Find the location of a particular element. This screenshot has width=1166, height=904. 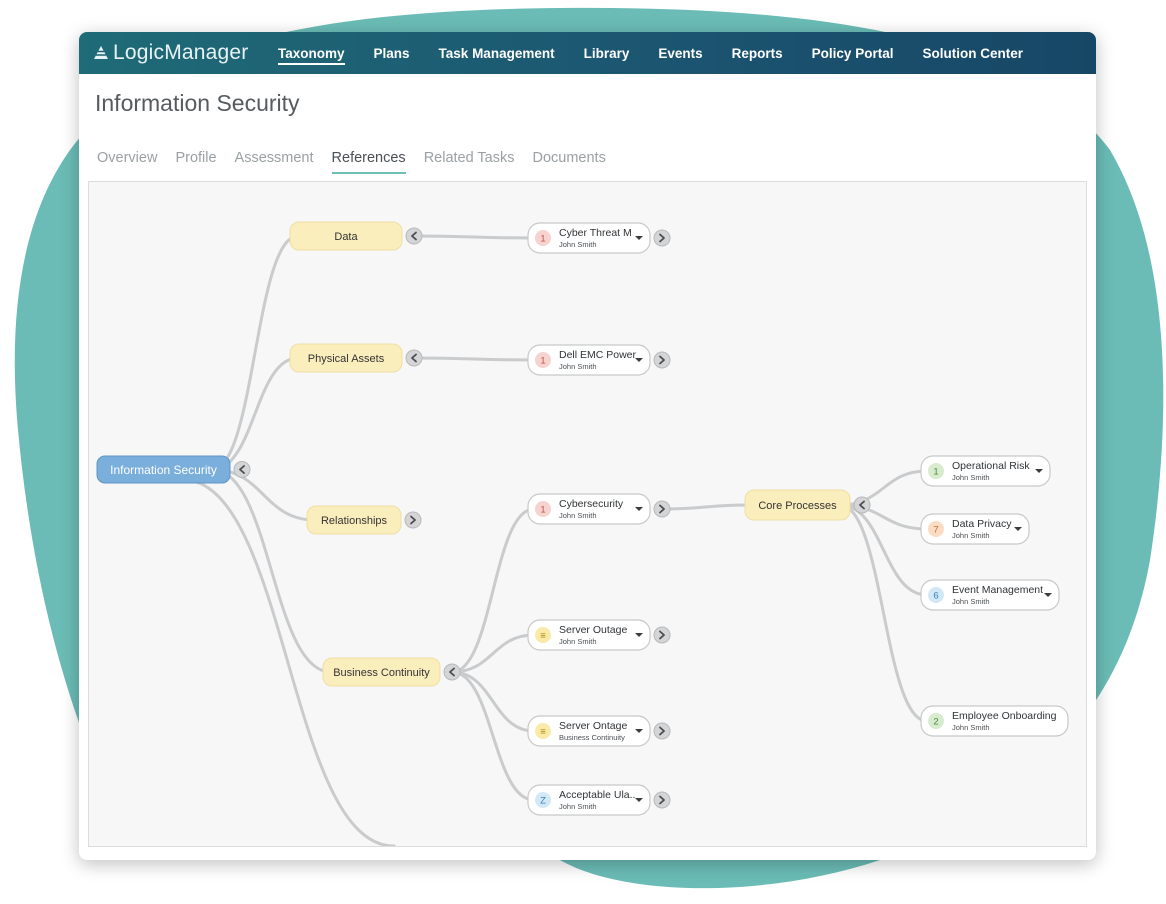

category-label: Business Continuity is located at coordinates (381, 673).